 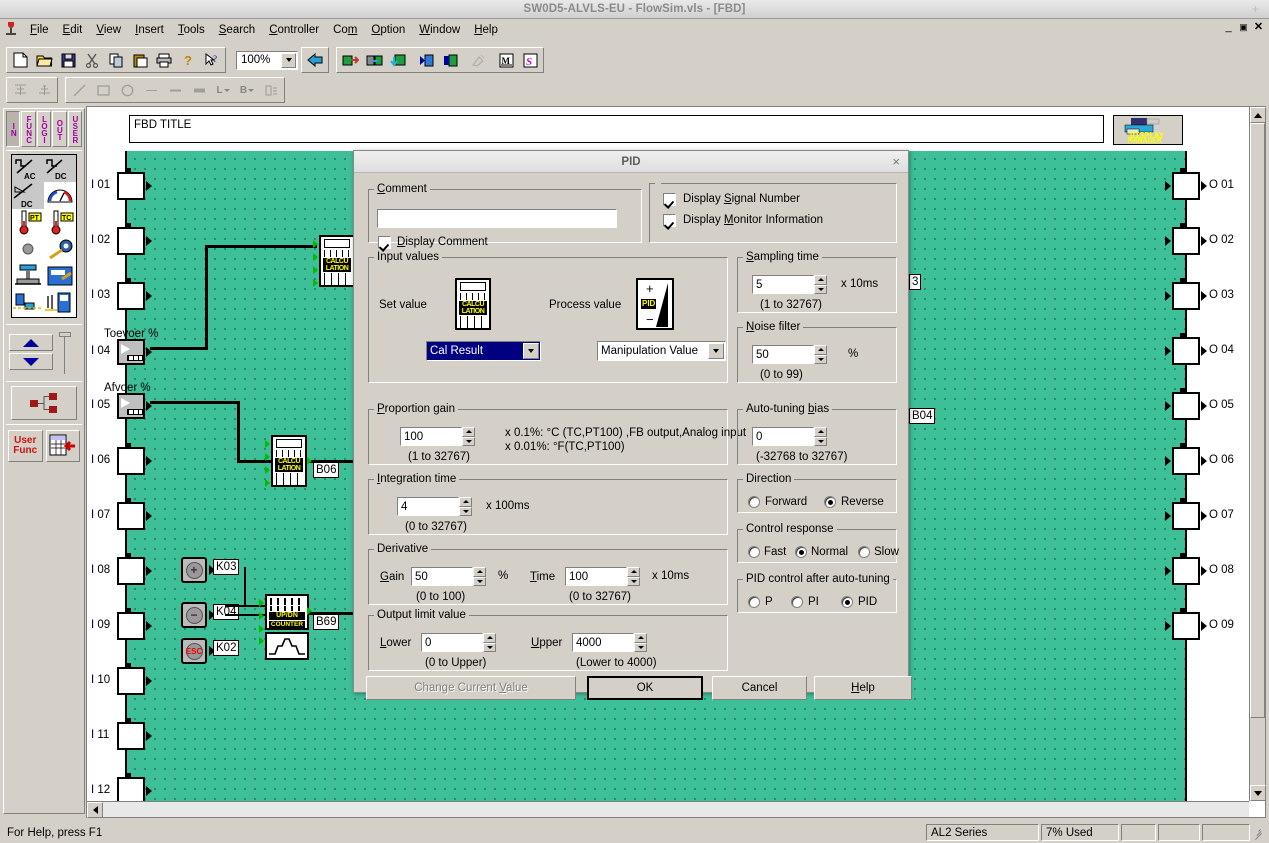 I want to click on clear-icon, so click(x=478, y=60).